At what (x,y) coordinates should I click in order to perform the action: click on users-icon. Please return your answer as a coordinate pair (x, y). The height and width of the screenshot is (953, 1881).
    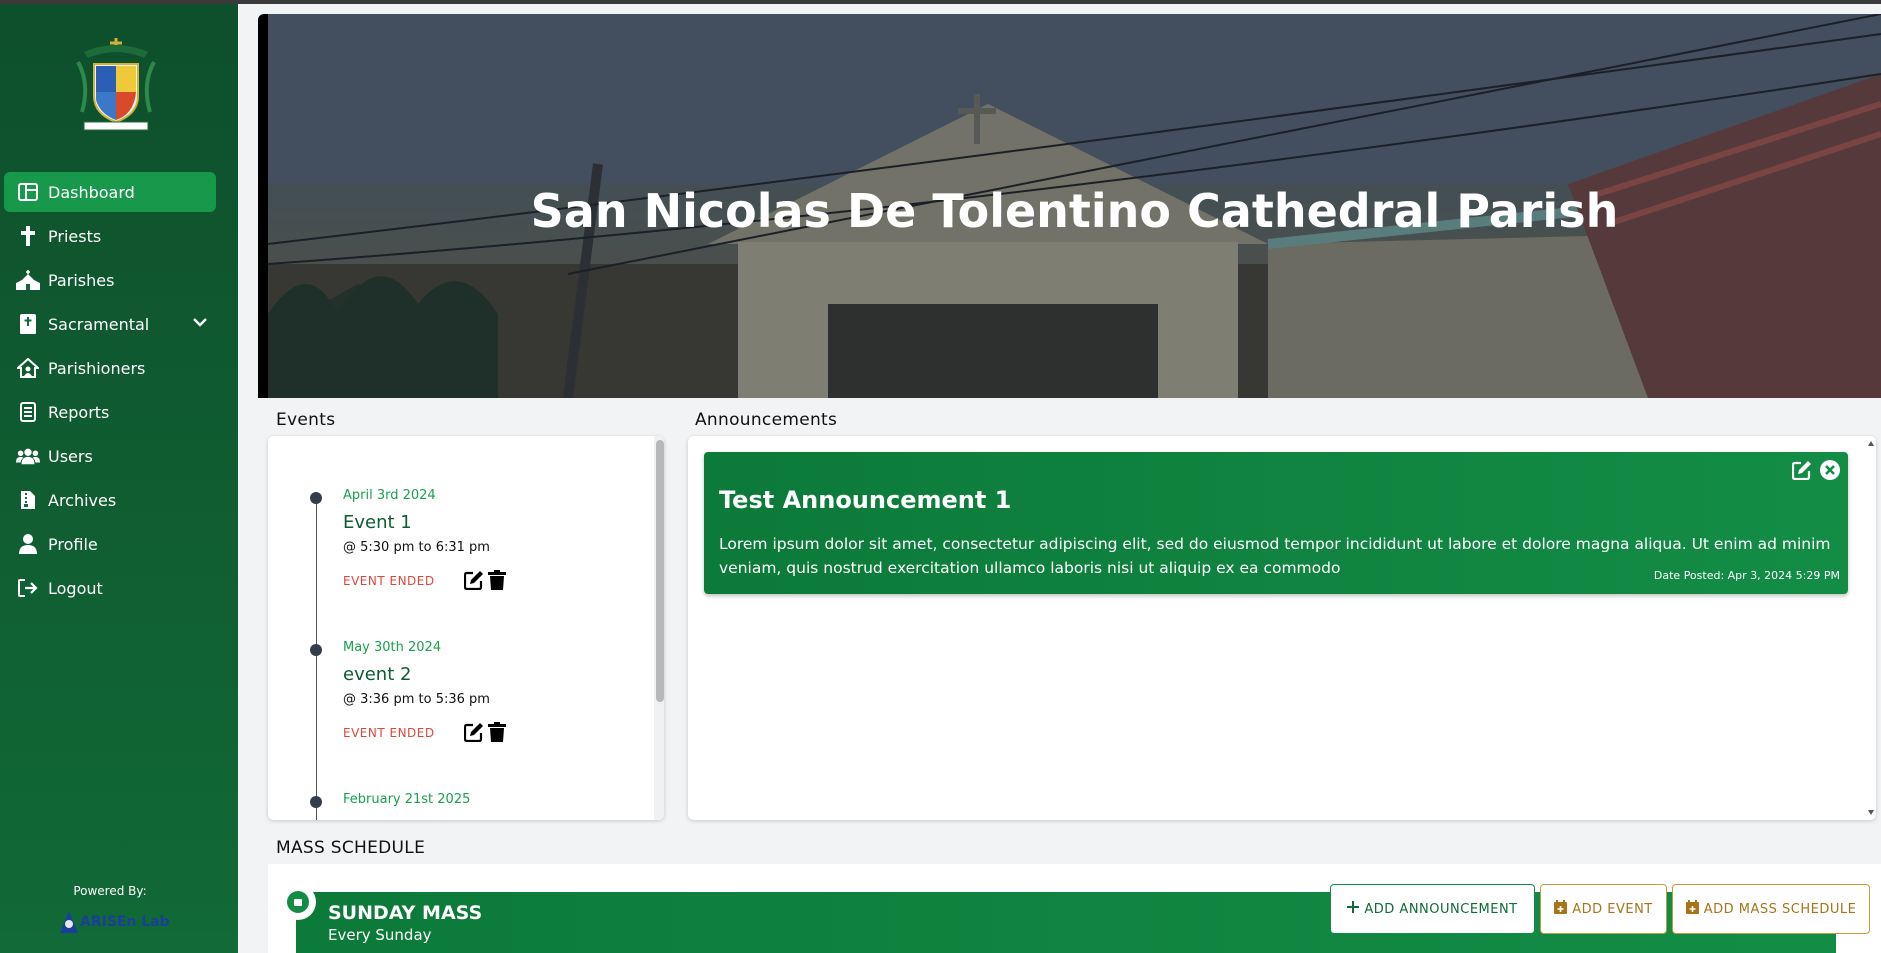
    Looking at the image, I should click on (28, 456).